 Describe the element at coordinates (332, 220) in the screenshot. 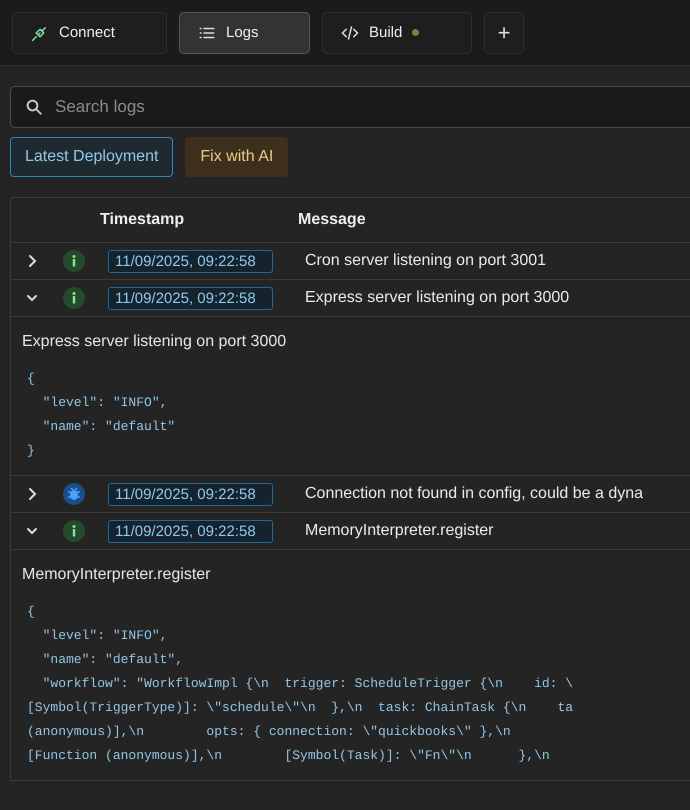

I see `column-header: Message` at that location.